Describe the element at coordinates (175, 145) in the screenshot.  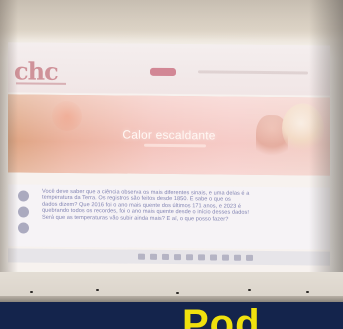
I see `article-subtitle` at that location.